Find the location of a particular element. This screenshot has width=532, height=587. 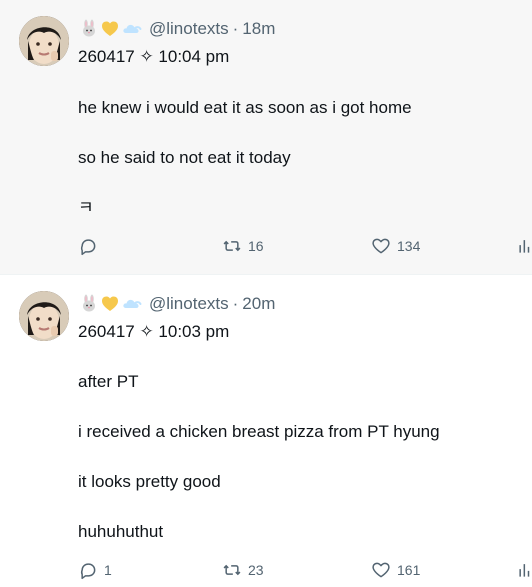

tweet-header: @linotexts · 20m is located at coordinates (177, 304).